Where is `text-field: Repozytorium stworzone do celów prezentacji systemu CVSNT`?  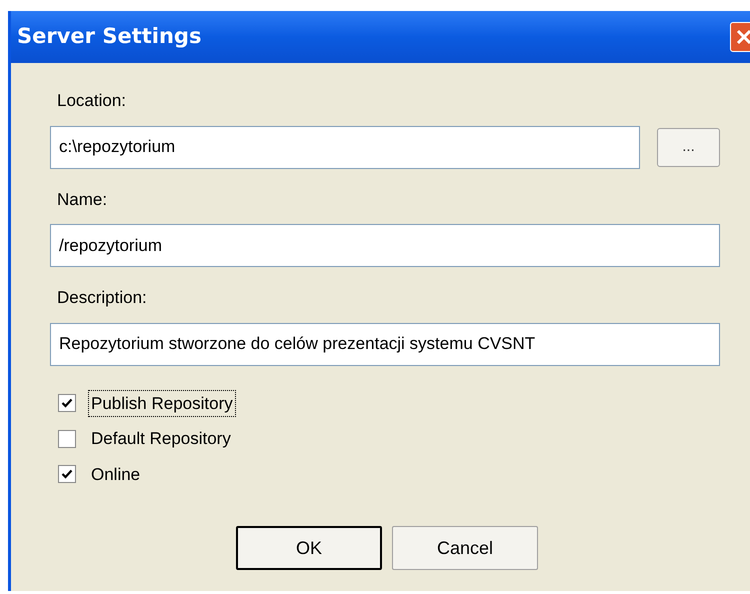
text-field: Repozytorium stworzone do celów prezentacji systemu CVSNT is located at coordinates (385, 344).